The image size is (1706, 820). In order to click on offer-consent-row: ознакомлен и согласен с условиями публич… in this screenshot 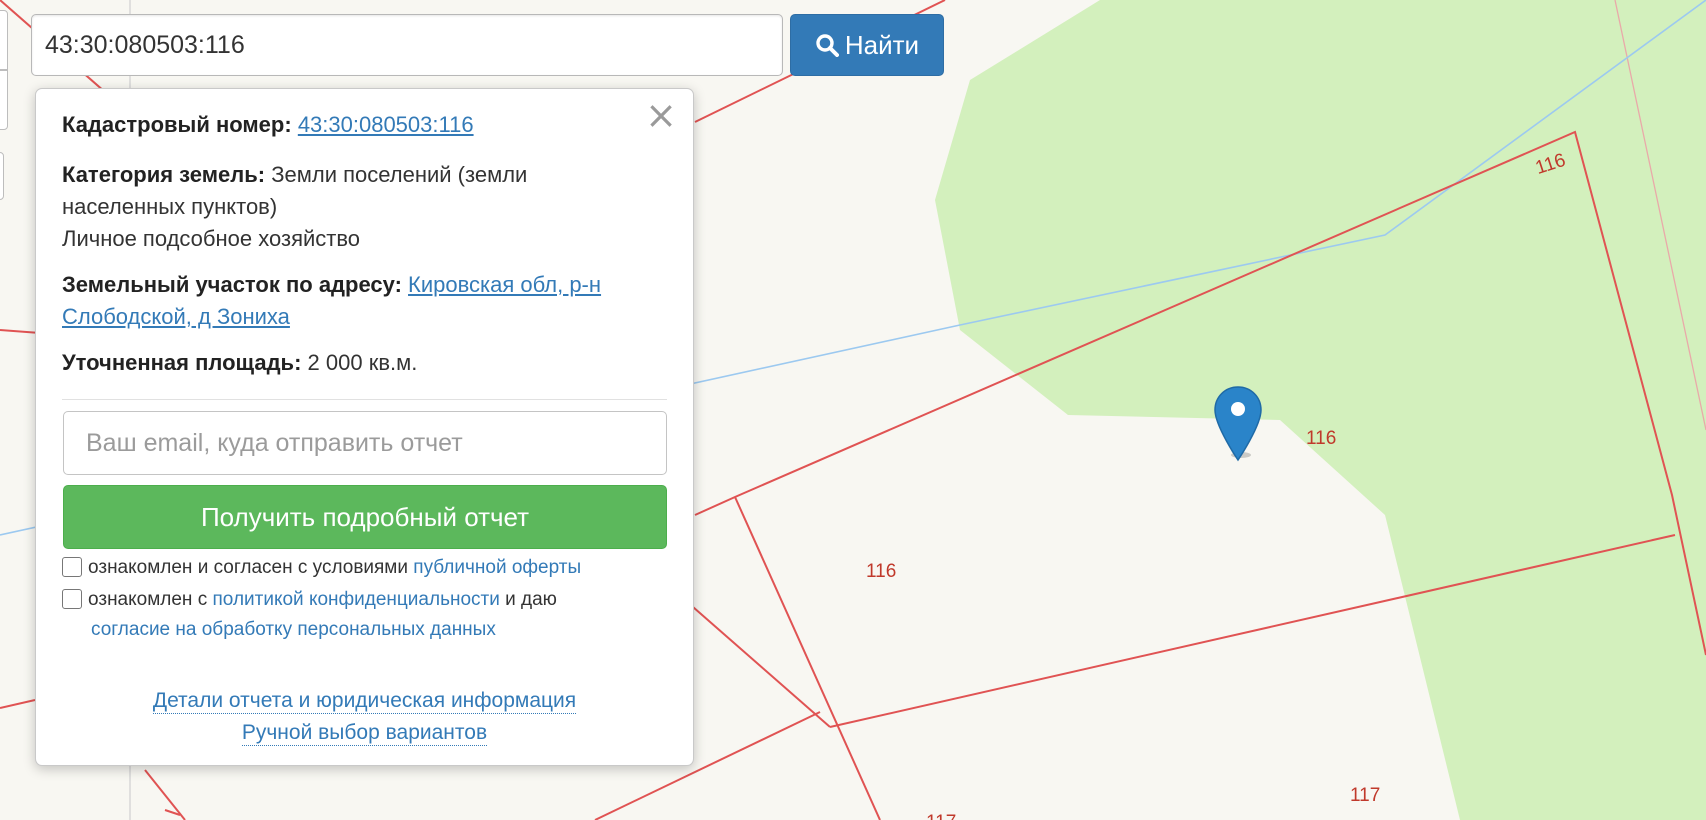, I will do `click(362, 568)`.